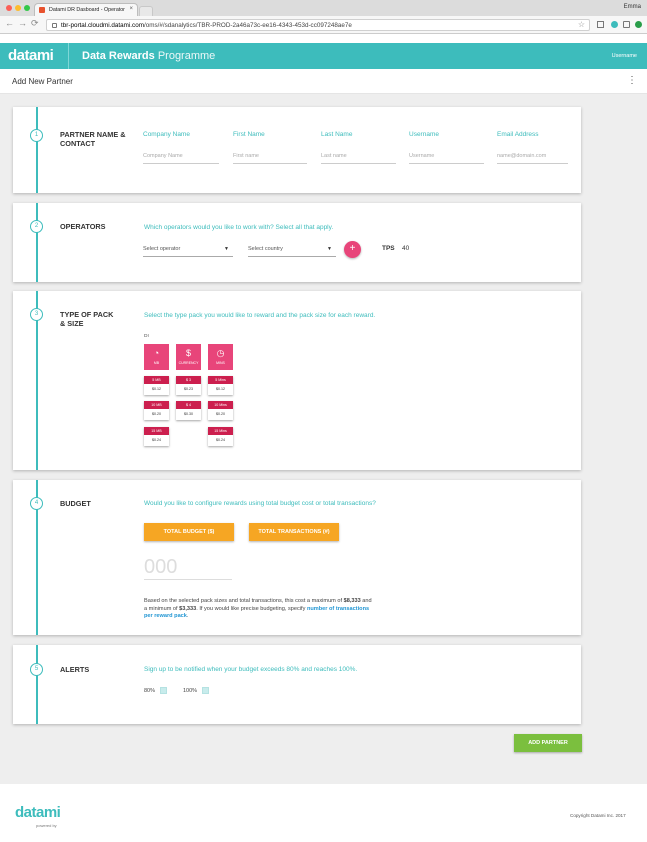 The image size is (647, 842). What do you see at coordinates (46, 825) in the screenshot?
I see `powered-by-text: powered by` at bounding box center [46, 825].